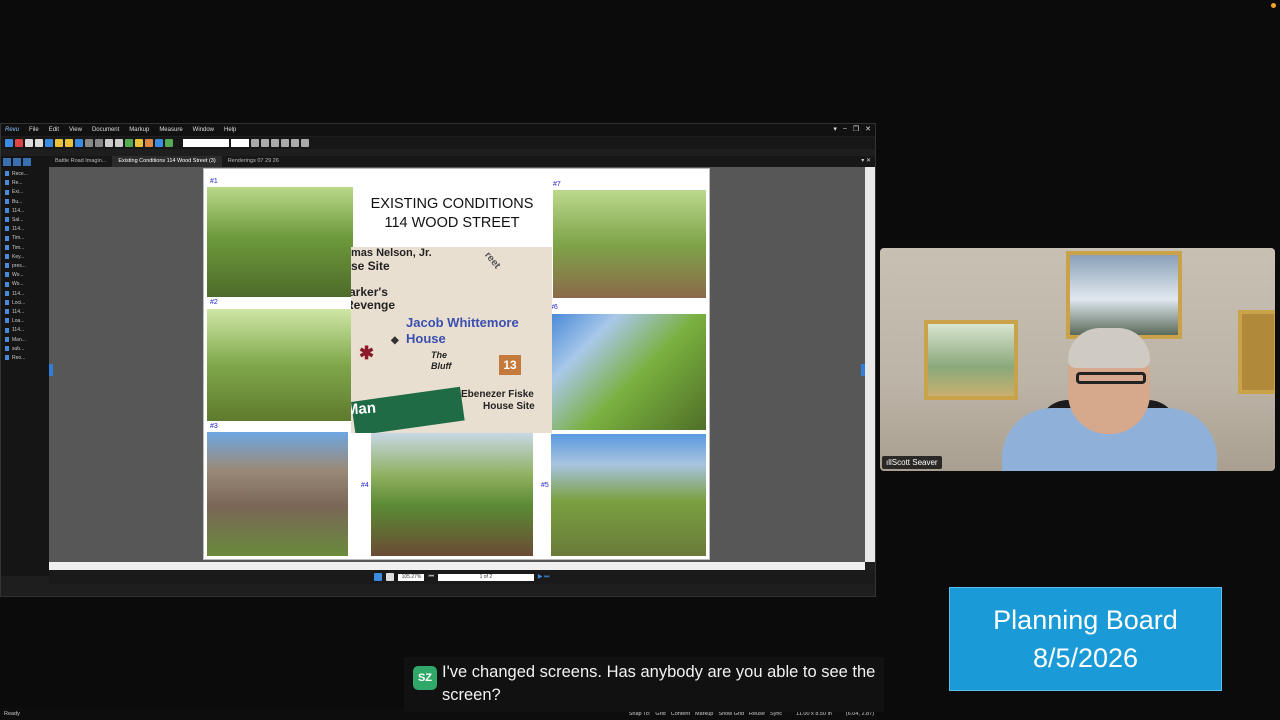 This screenshot has height=720, width=1280. What do you see at coordinates (544, 577) in the screenshot?
I see `next-page-icon: ▶ ⏭` at bounding box center [544, 577].